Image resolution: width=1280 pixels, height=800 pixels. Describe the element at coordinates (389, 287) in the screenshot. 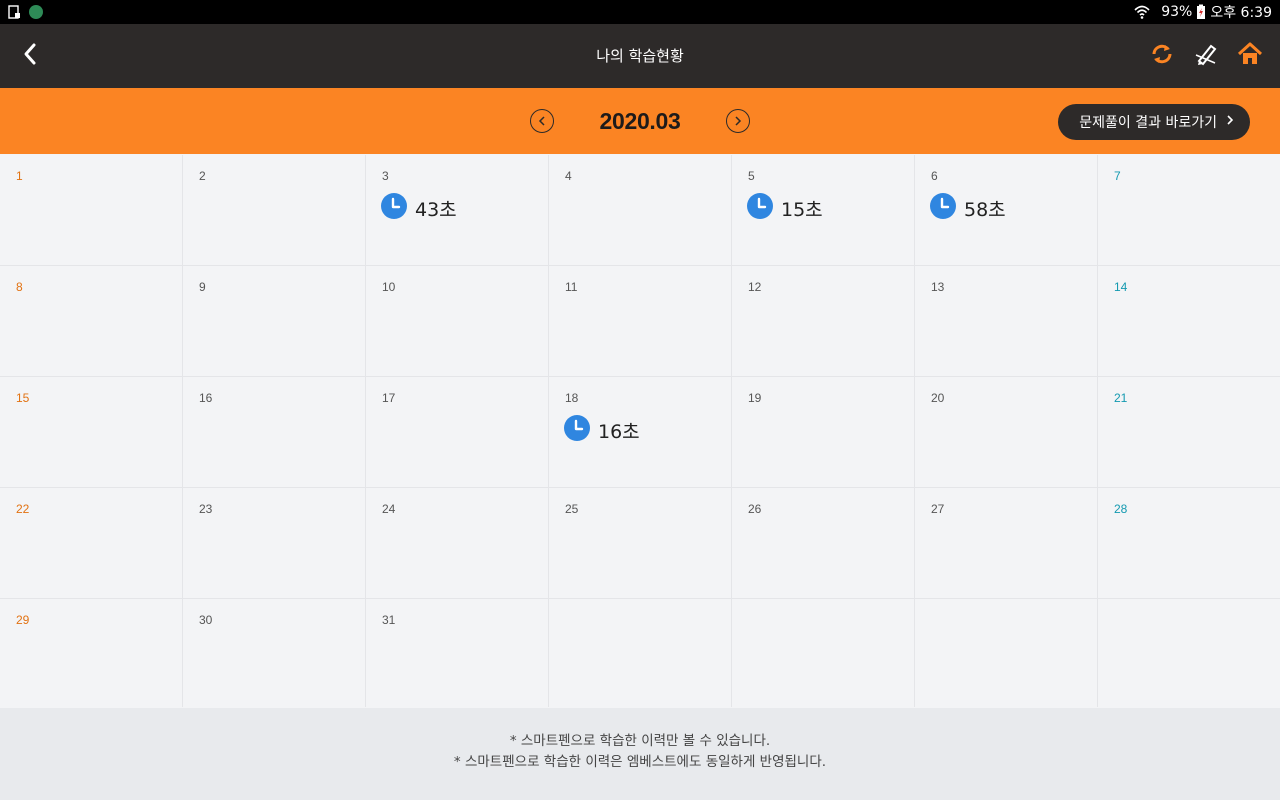

I see `day-number: 10` at that location.